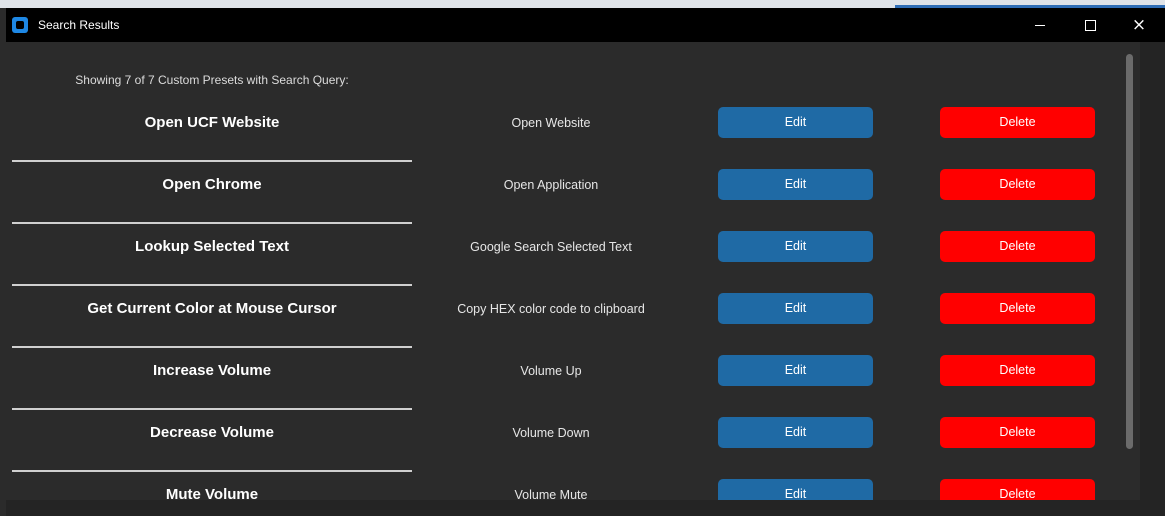 The width and height of the screenshot is (1165, 516). Describe the element at coordinates (564, 448) in the screenshot. I see `preset-row: Decrease Volume Volume Down Edit Delete` at that location.